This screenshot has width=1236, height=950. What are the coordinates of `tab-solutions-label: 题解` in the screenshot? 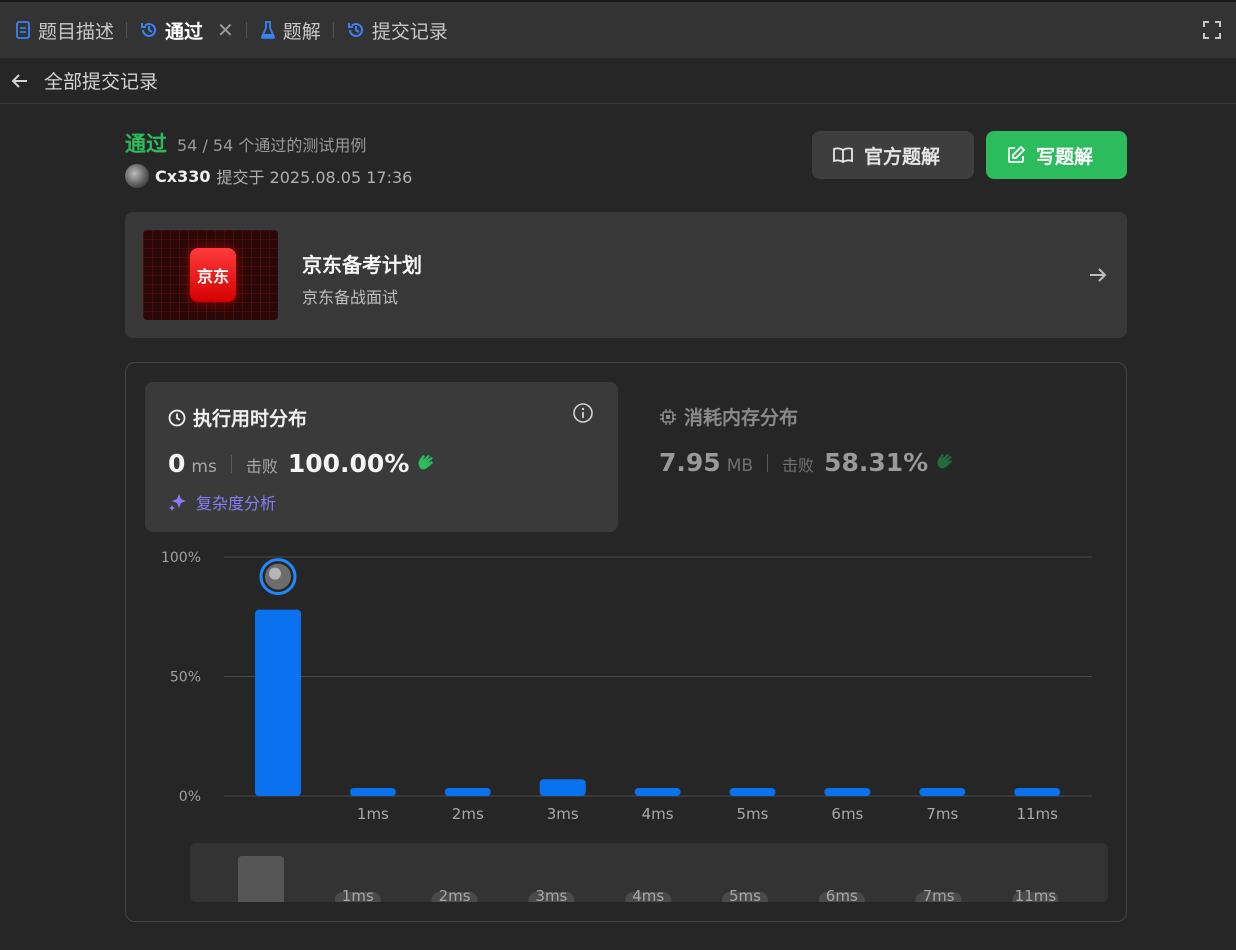 It's located at (301, 31).